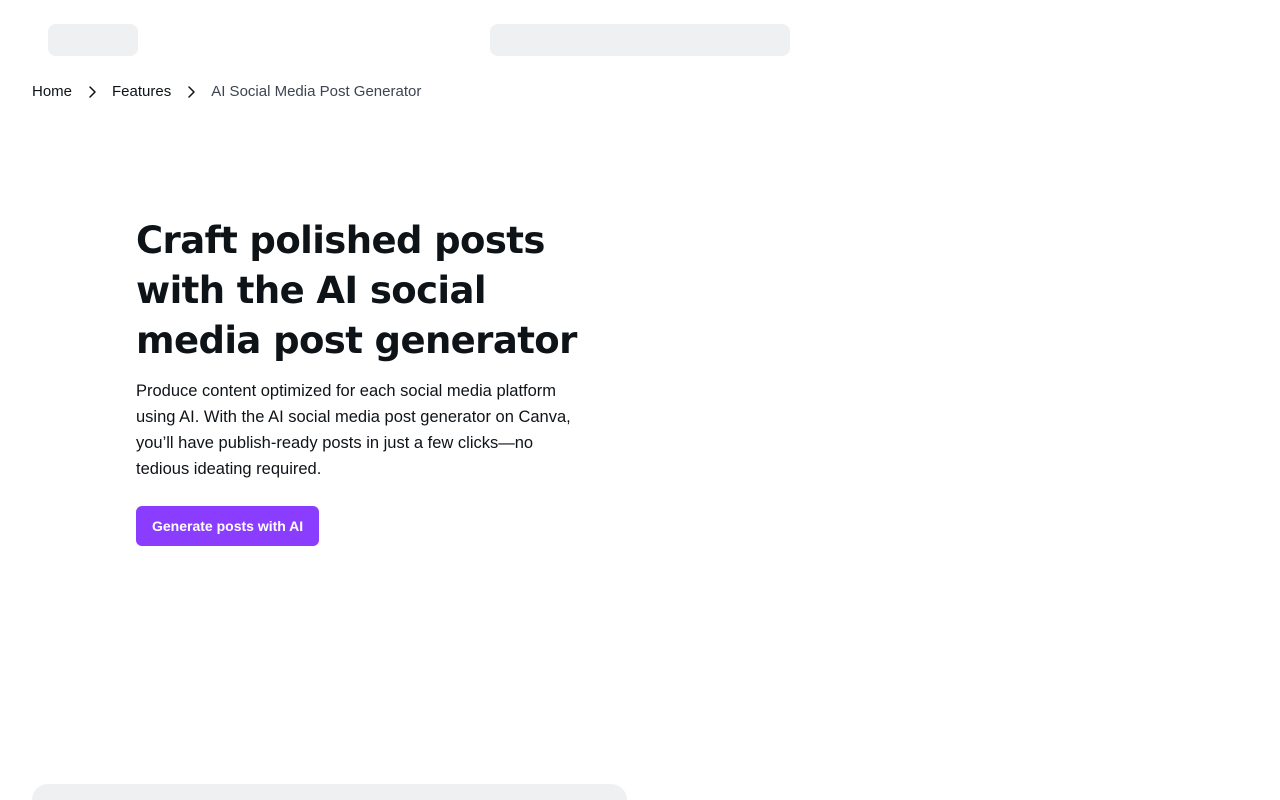 The height and width of the screenshot is (800, 1280). Describe the element at coordinates (228, 526) in the screenshot. I see `generate-posts-button: Generate posts with AI` at that location.